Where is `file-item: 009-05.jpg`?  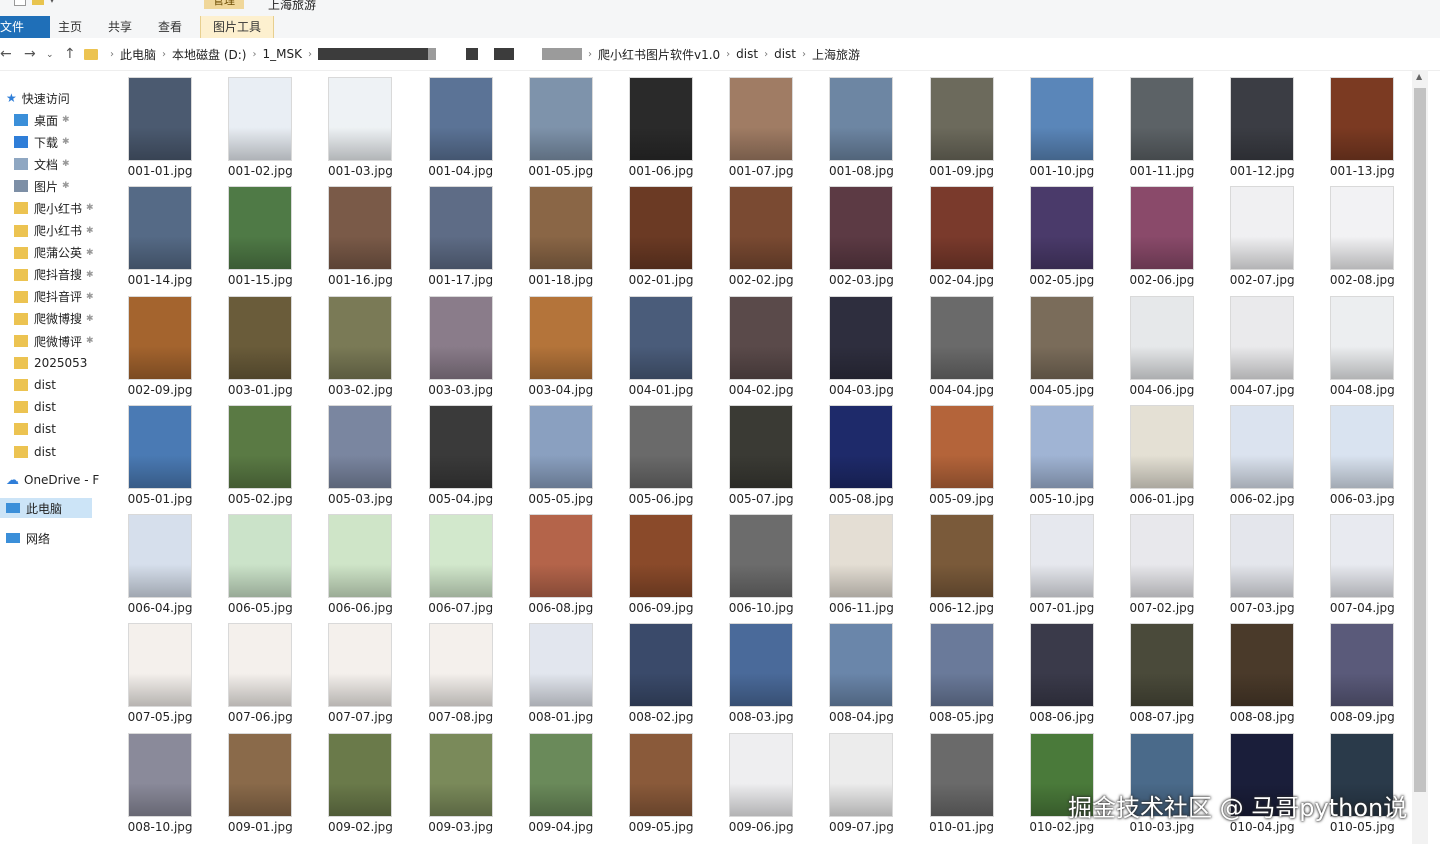 file-item: 009-05.jpg is located at coordinates (661, 788).